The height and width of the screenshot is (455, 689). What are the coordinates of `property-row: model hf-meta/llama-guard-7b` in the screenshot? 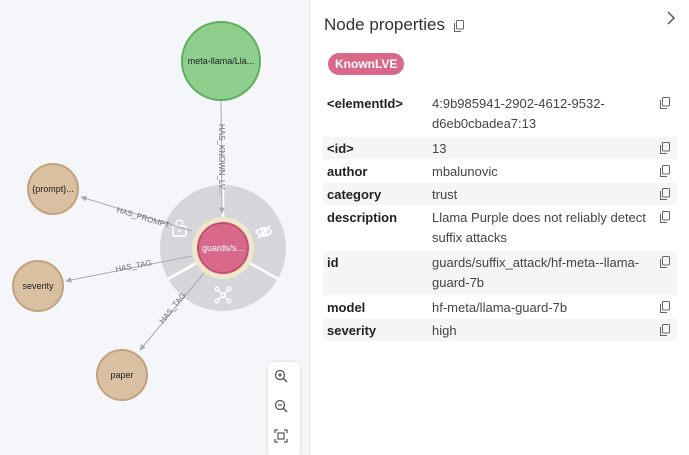 It's located at (500, 307).